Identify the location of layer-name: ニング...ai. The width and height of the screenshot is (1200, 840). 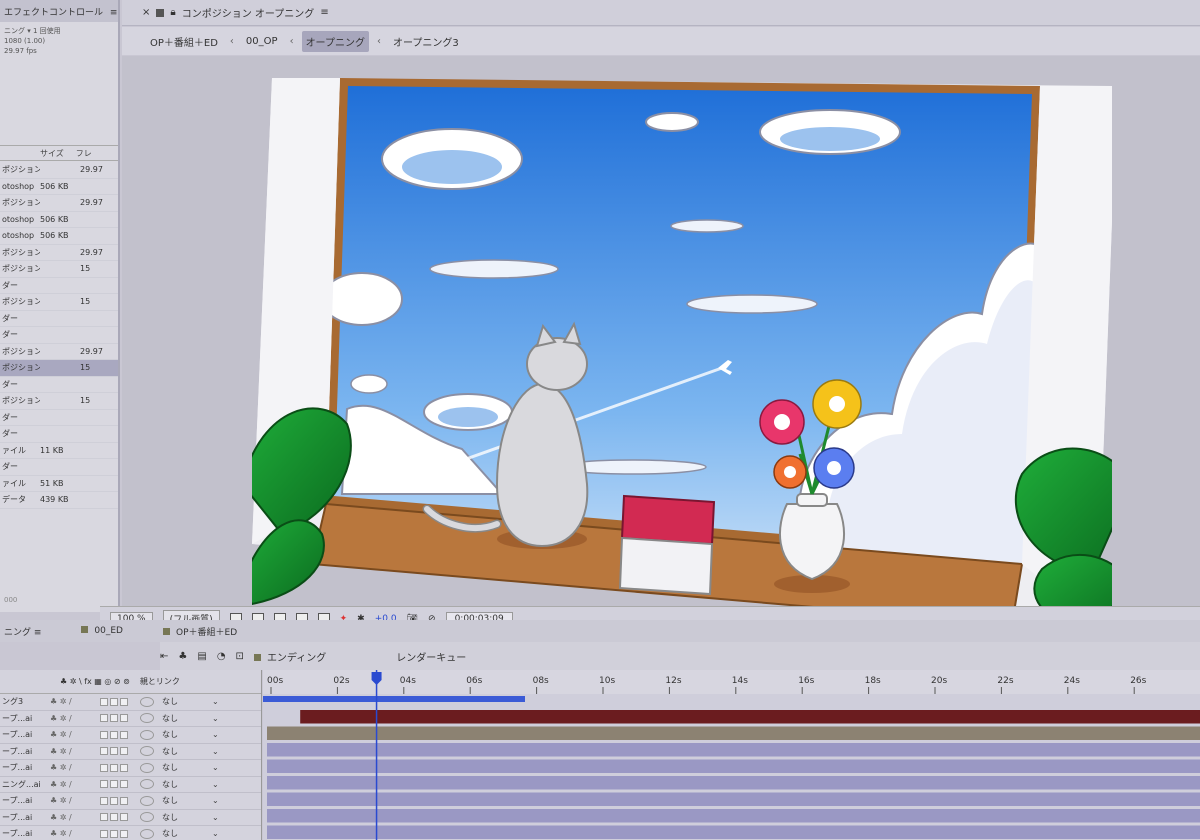
(25, 784).